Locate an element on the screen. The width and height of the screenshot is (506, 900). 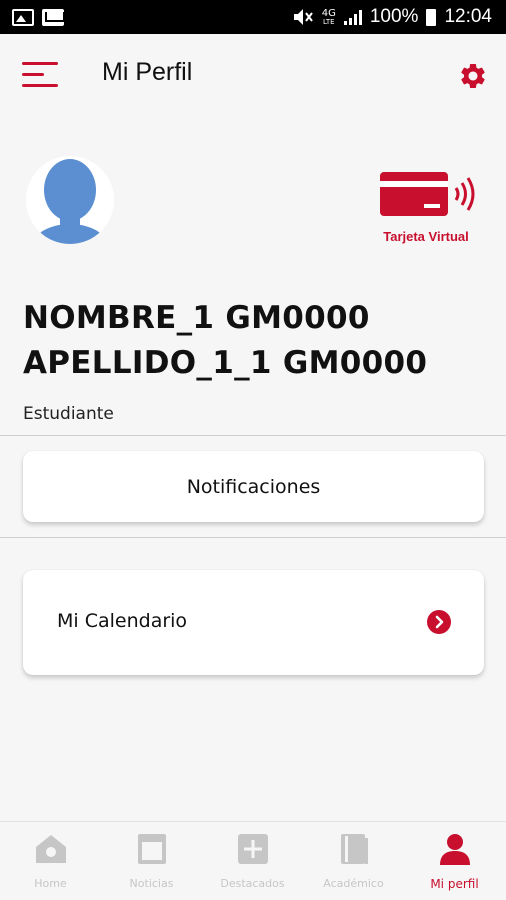
gear-icon is located at coordinates (473, 76).